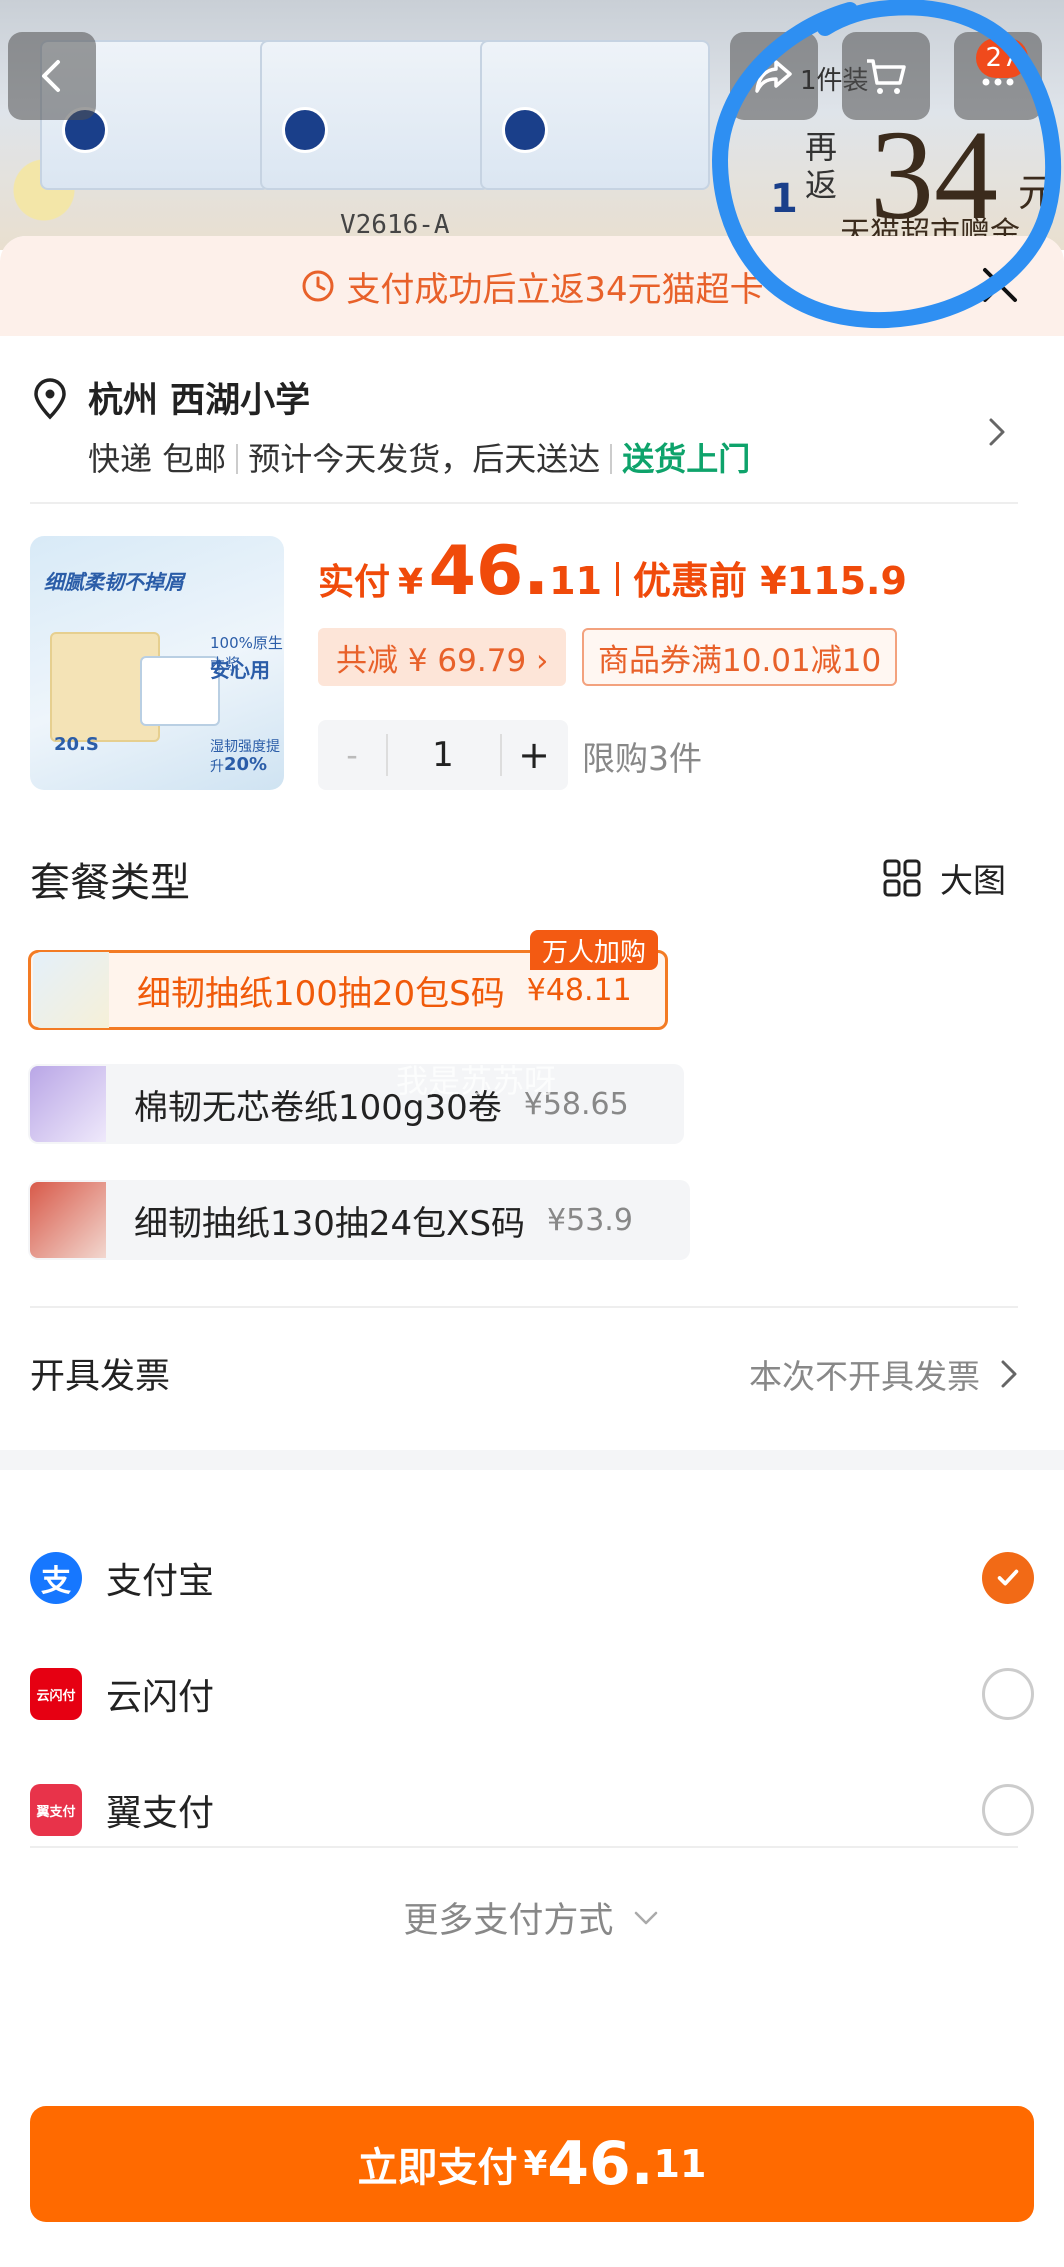 Image resolution: width=1064 pixels, height=2267 pixels. What do you see at coordinates (686, 459) in the screenshot?
I see `door-delivery-label: 送货上门` at bounding box center [686, 459].